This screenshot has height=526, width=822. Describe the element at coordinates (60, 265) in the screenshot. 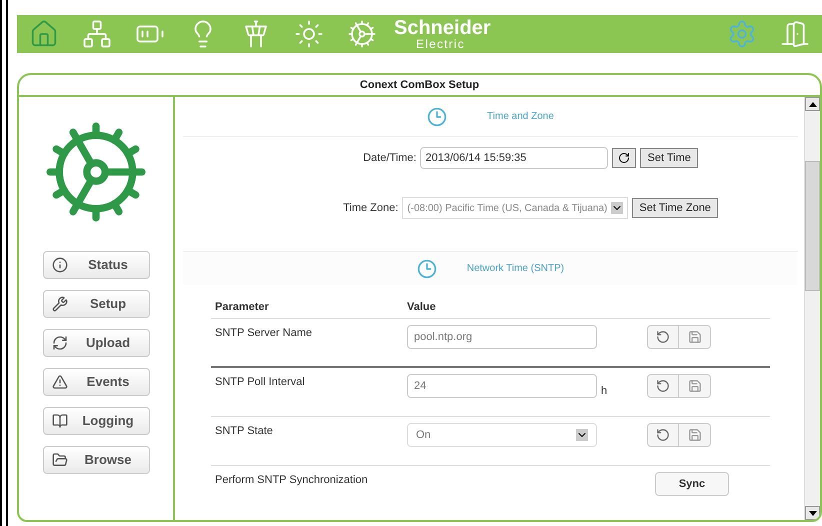

I see `info-icon` at that location.